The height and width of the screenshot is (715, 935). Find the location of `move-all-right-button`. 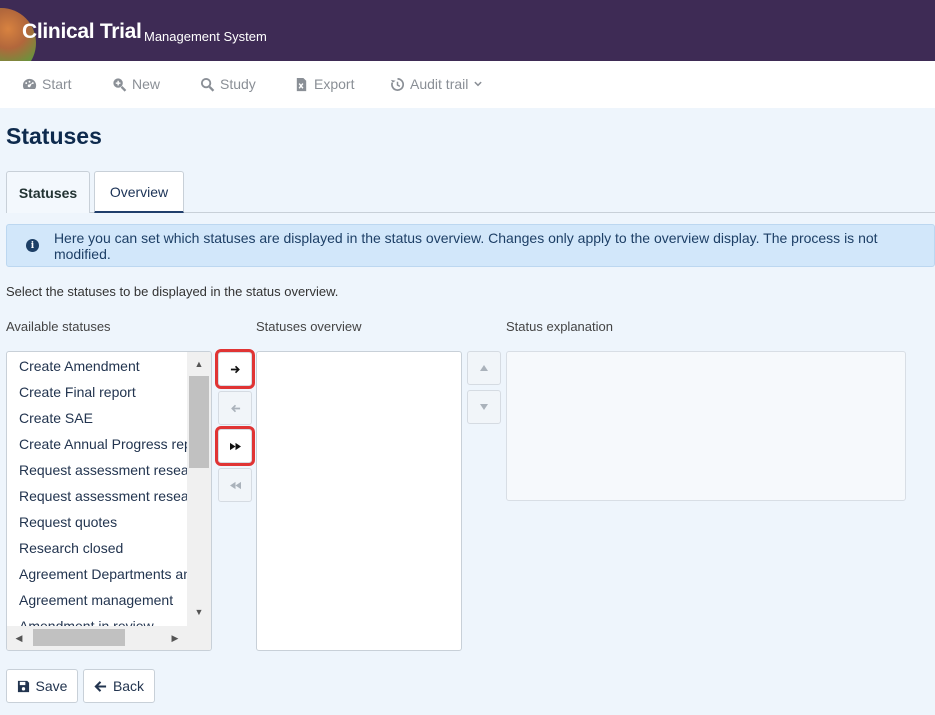

move-all-right-button is located at coordinates (235, 446).